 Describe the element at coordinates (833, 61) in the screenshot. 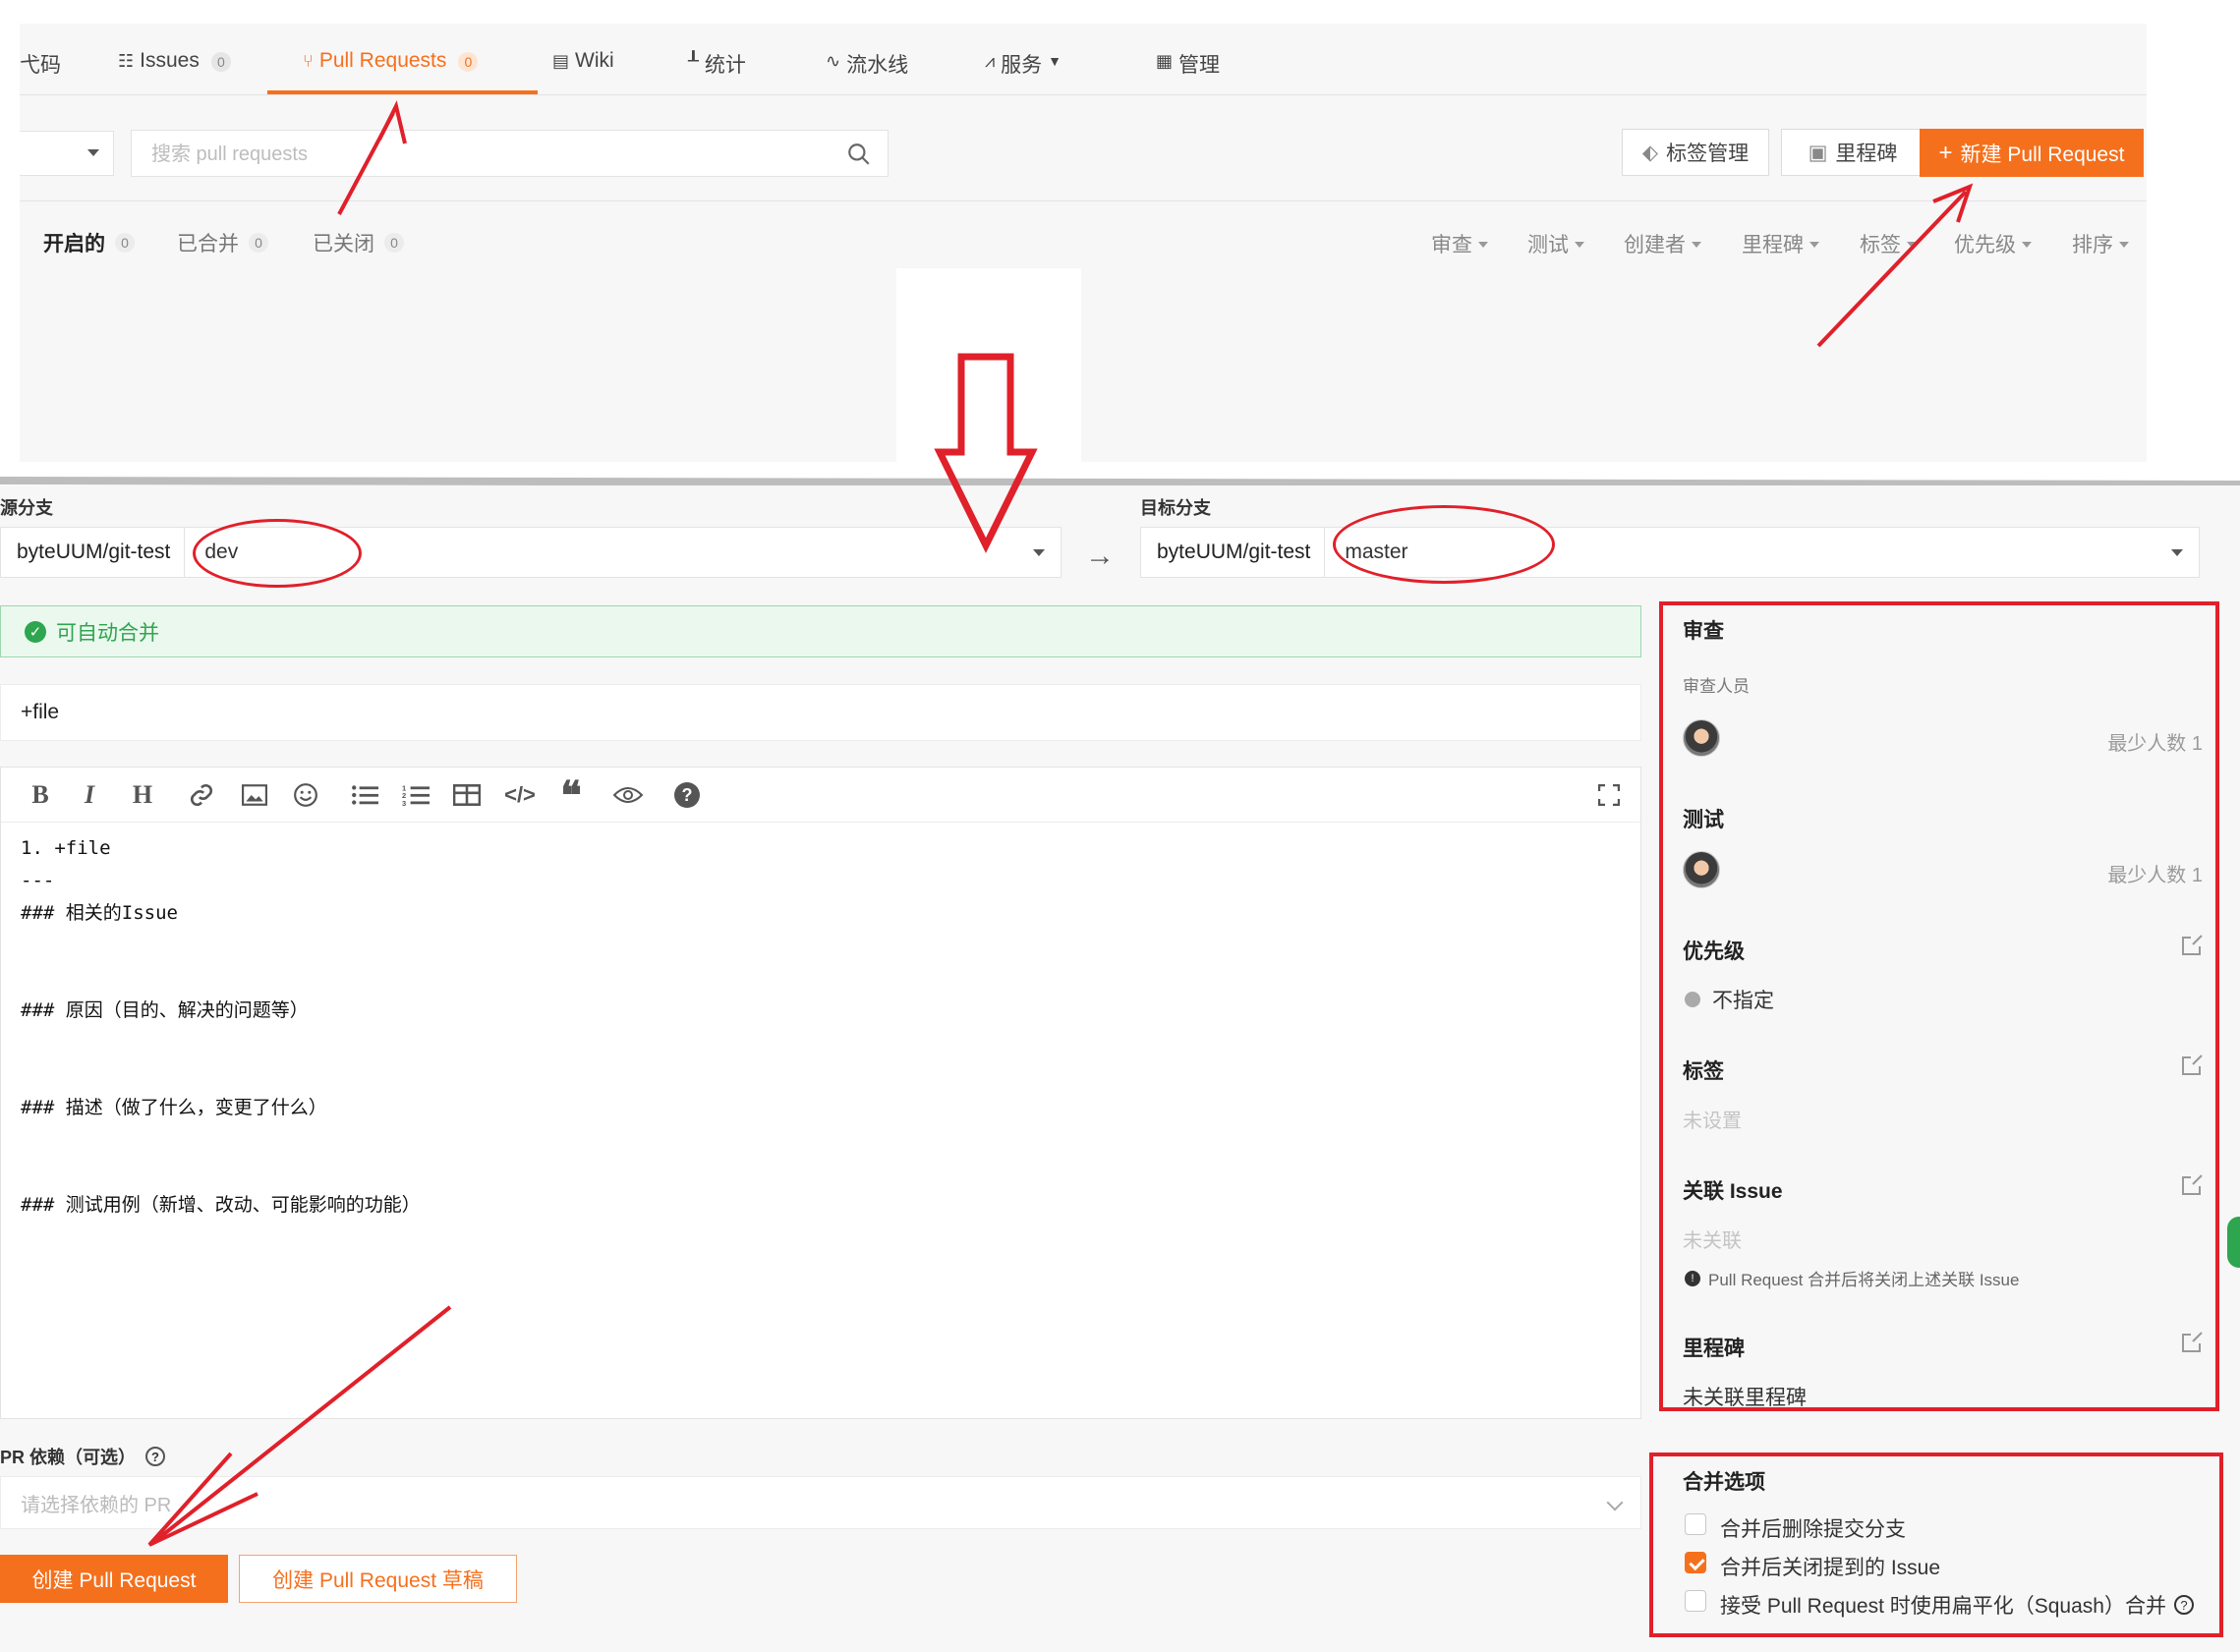

I see `pipeline-icon: ∿` at that location.